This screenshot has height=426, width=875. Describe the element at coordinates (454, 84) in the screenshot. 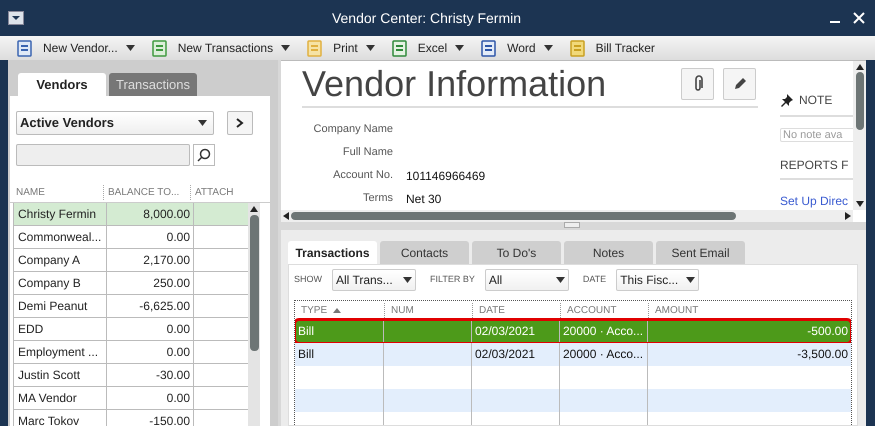

I see `page-title: Vendor Information` at that location.